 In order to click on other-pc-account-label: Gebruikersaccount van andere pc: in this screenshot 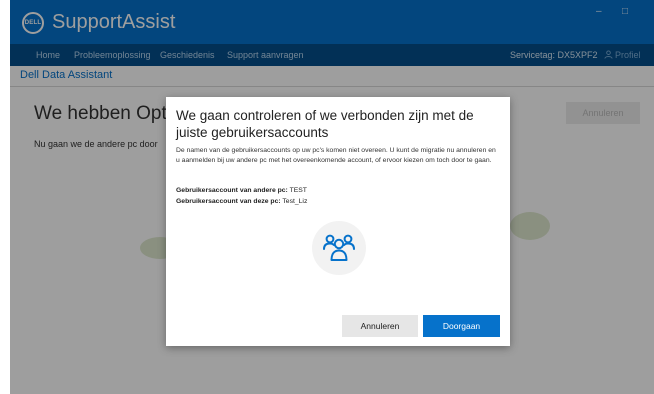, I will do `click(232, 190)`.